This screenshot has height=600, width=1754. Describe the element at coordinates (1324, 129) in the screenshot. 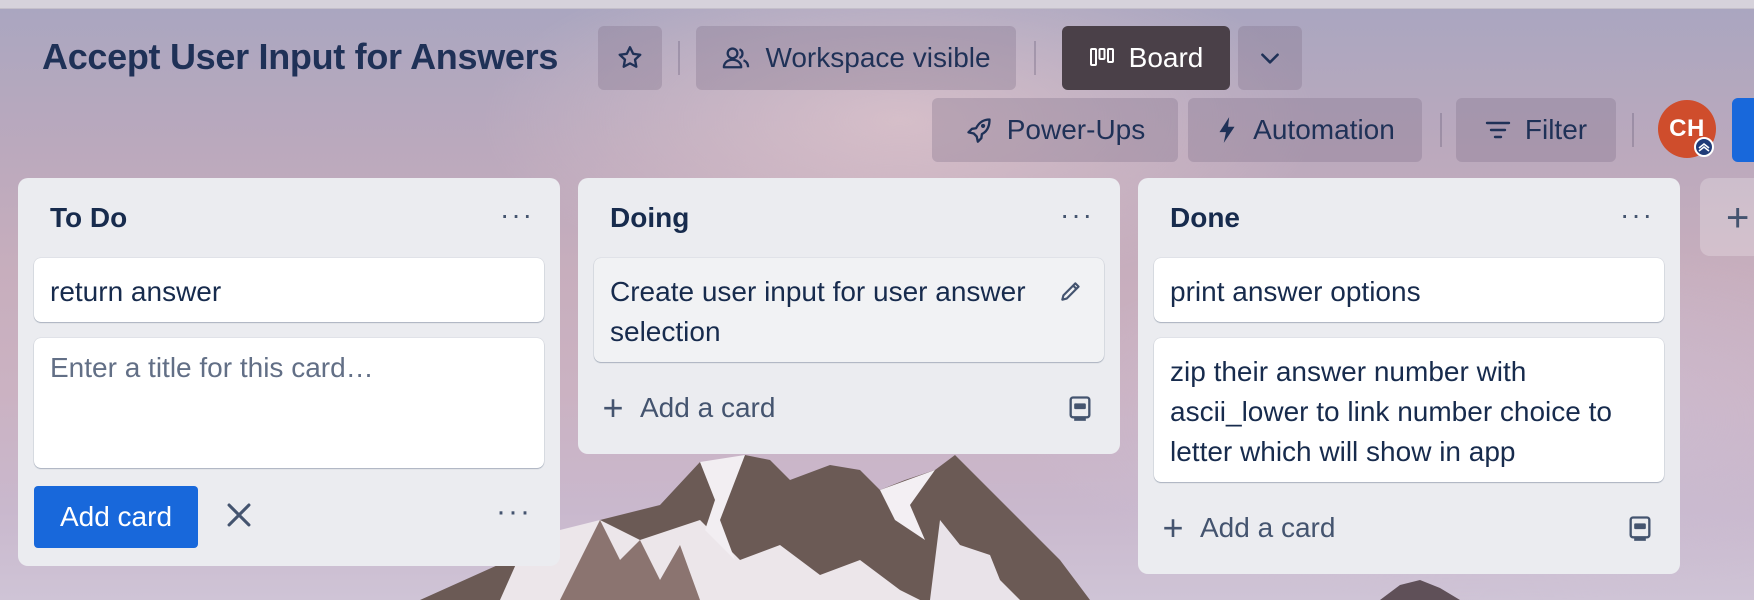

I see `automation-label: Automation` at that location.